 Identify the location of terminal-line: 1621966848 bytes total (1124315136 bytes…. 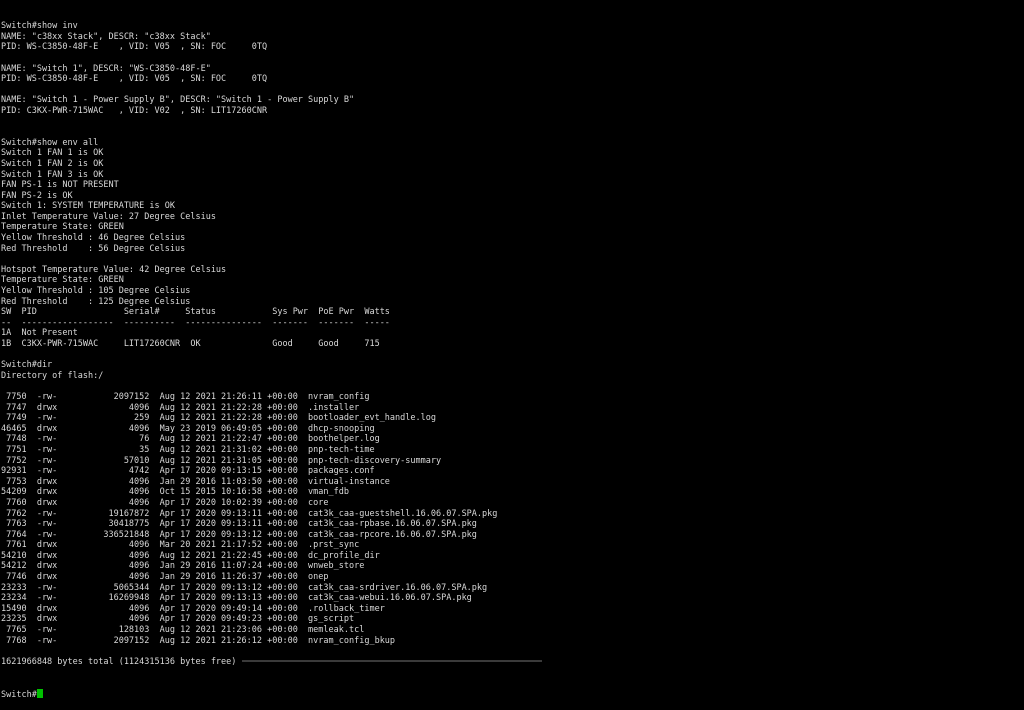
(119, 661).